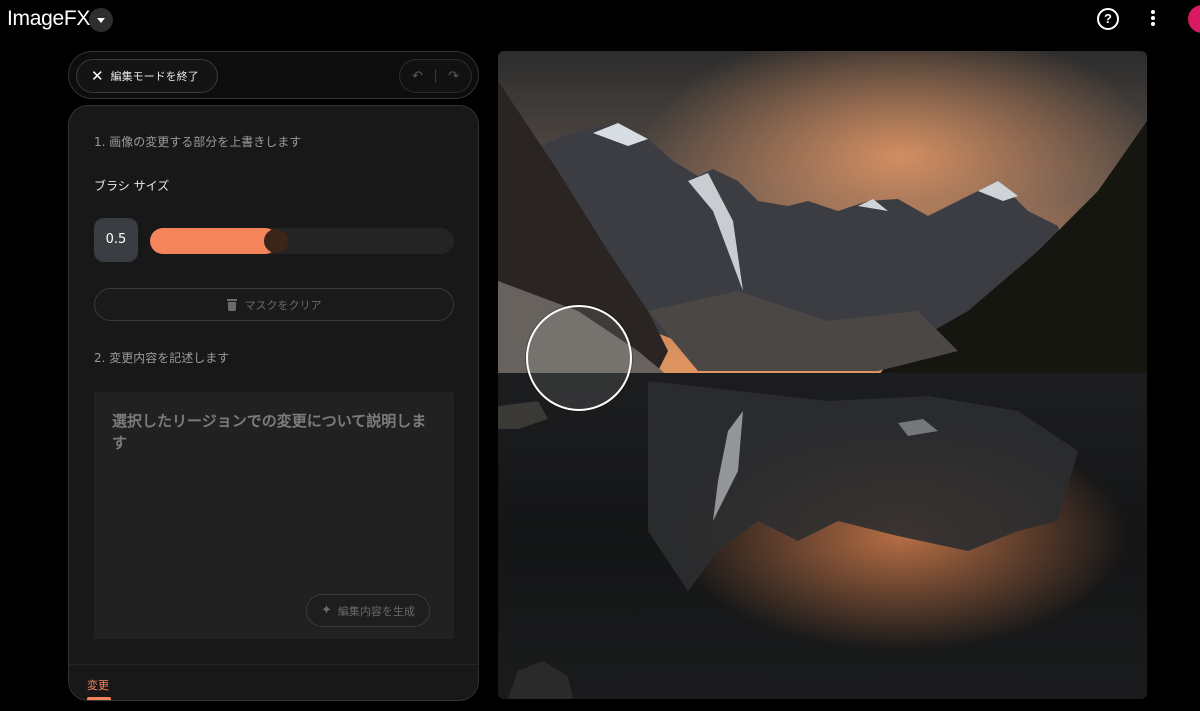 This screenshot has height=711, width=1200. I want to click on undo-icon: ↶, so click(417, 76).